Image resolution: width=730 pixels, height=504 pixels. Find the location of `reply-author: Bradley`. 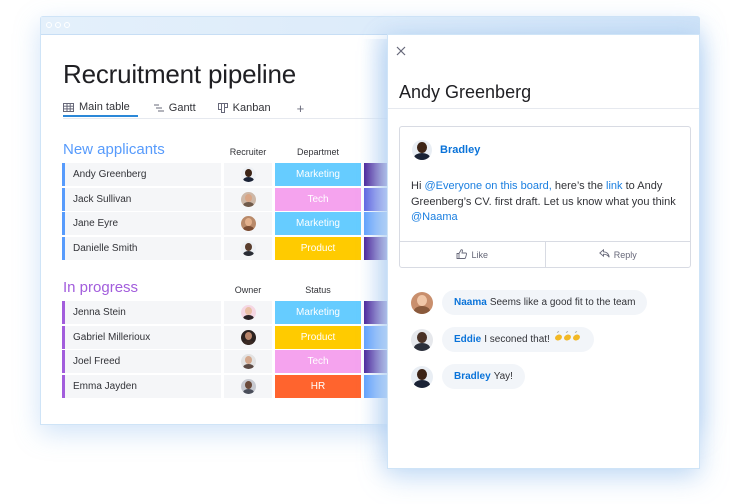

reply-author: Bradley is located at coordinates (472, 376).